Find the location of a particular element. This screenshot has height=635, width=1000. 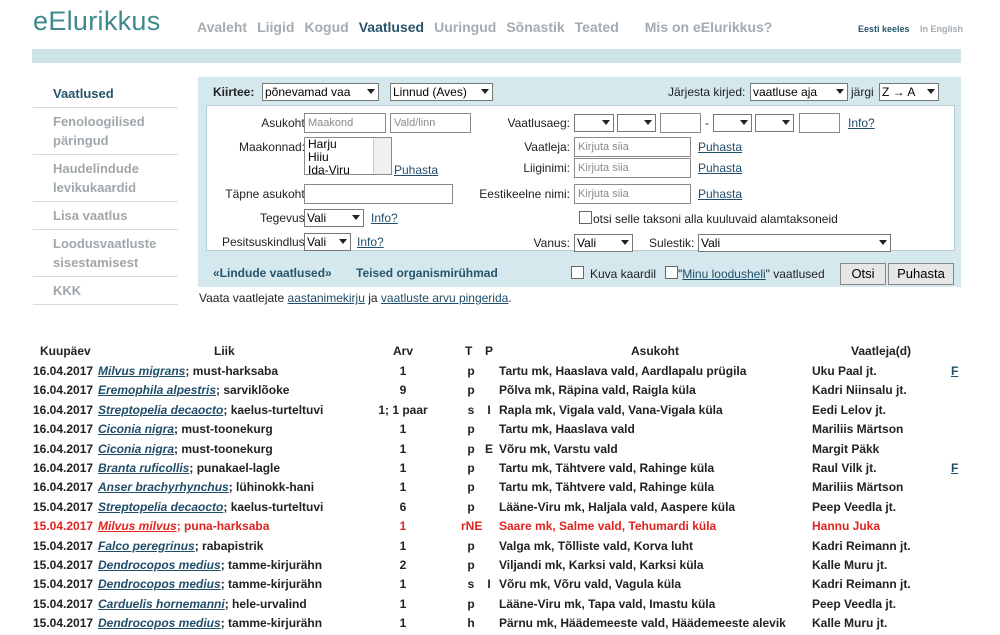

observation-ranking-link: vaatluste arvu pingerida is located at coordinates (444, 298).